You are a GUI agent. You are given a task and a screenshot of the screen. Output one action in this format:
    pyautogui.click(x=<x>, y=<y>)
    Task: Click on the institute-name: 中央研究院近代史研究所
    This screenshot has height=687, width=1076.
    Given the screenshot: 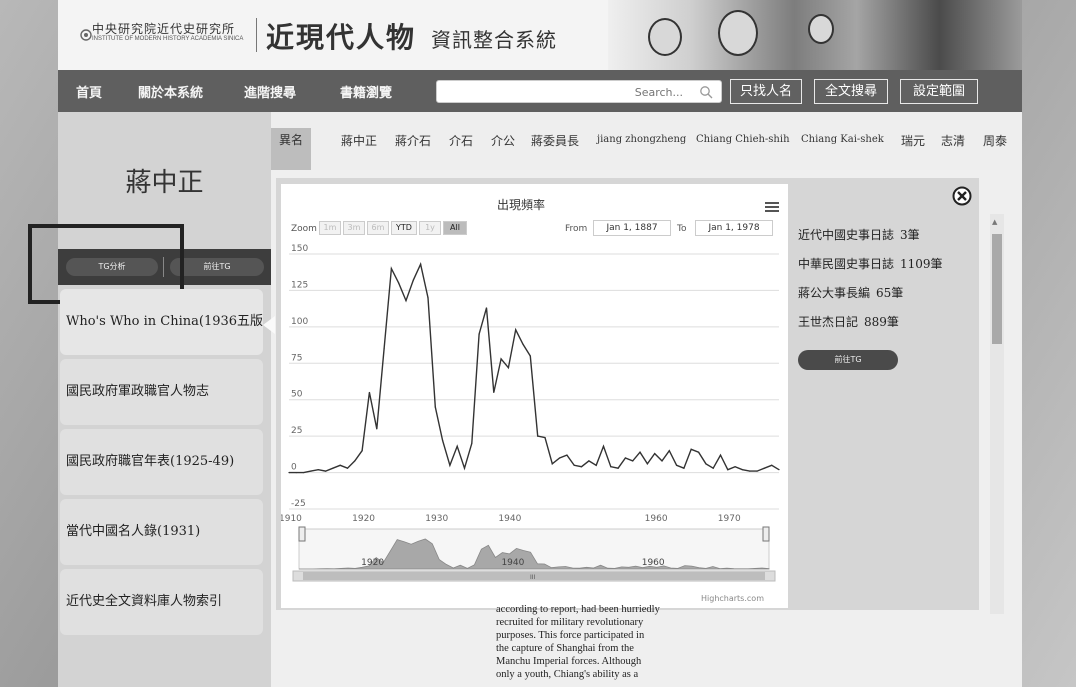 What is the action you would take?
    pyautogui.click(x=164, y=29)
    